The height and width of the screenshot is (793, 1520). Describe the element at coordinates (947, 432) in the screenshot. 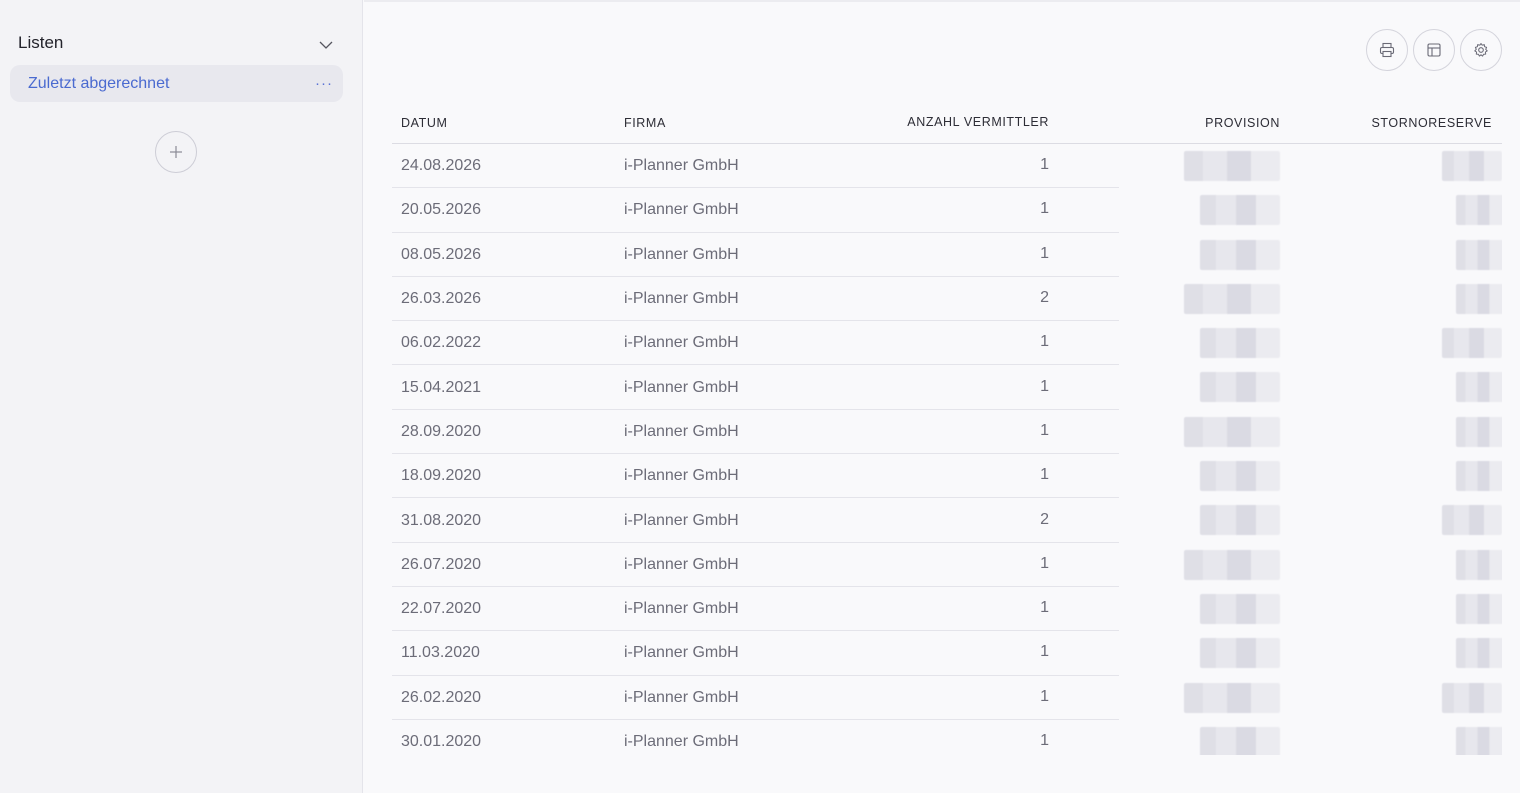

I see `table-row: 28.09.2020 i-Planner GmbH 1` at that location.